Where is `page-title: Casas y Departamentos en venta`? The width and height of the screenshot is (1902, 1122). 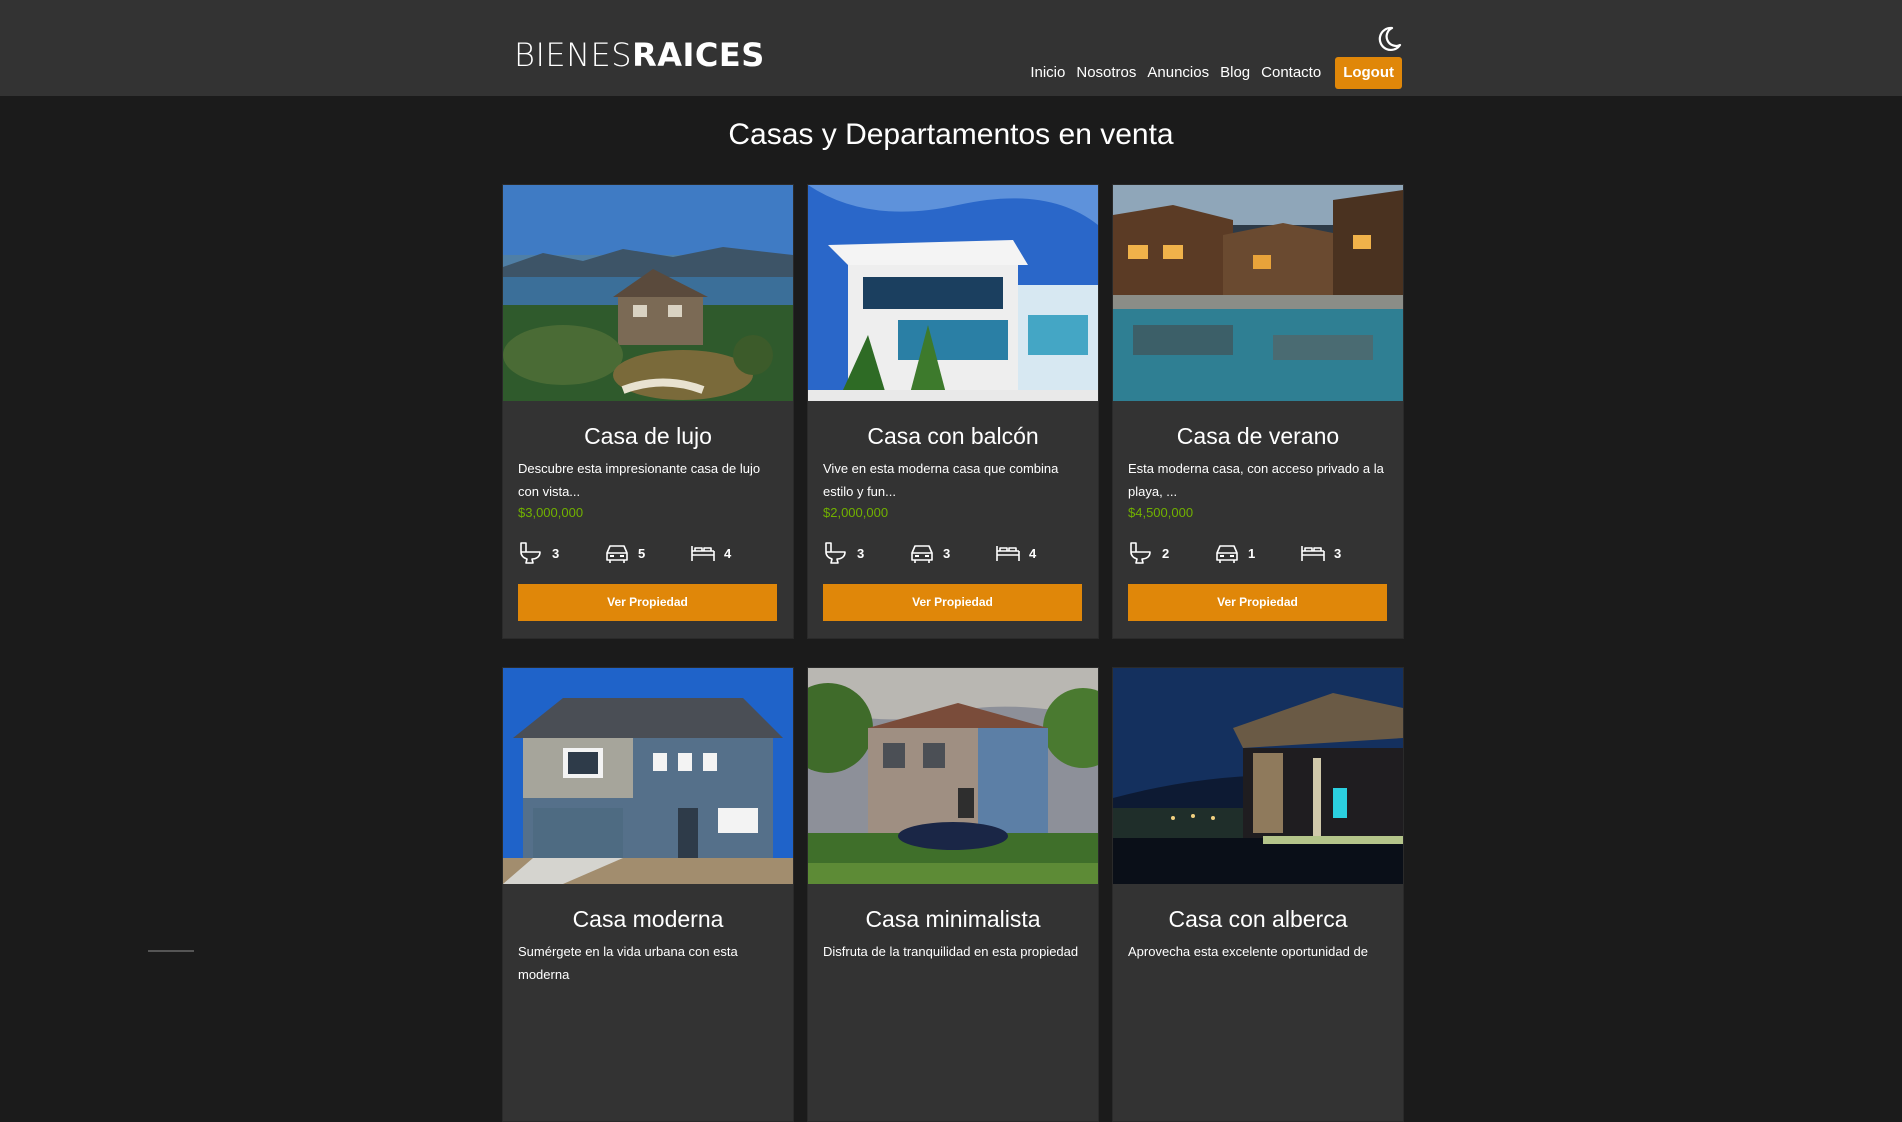
page-title: Casas y Departamentos en venta is located at coordinates (951, 134).